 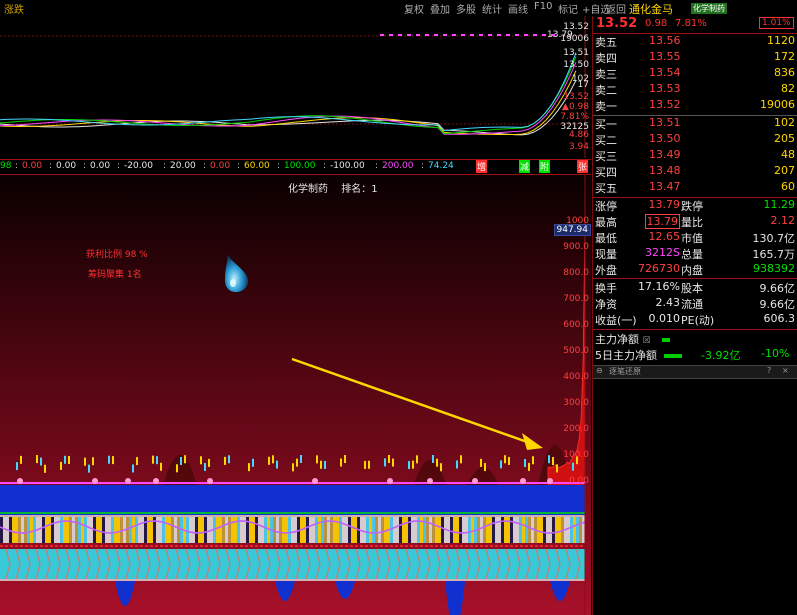 I want to click on order-book-row: 卖四 13.55 172, so click(x=695, y=58).